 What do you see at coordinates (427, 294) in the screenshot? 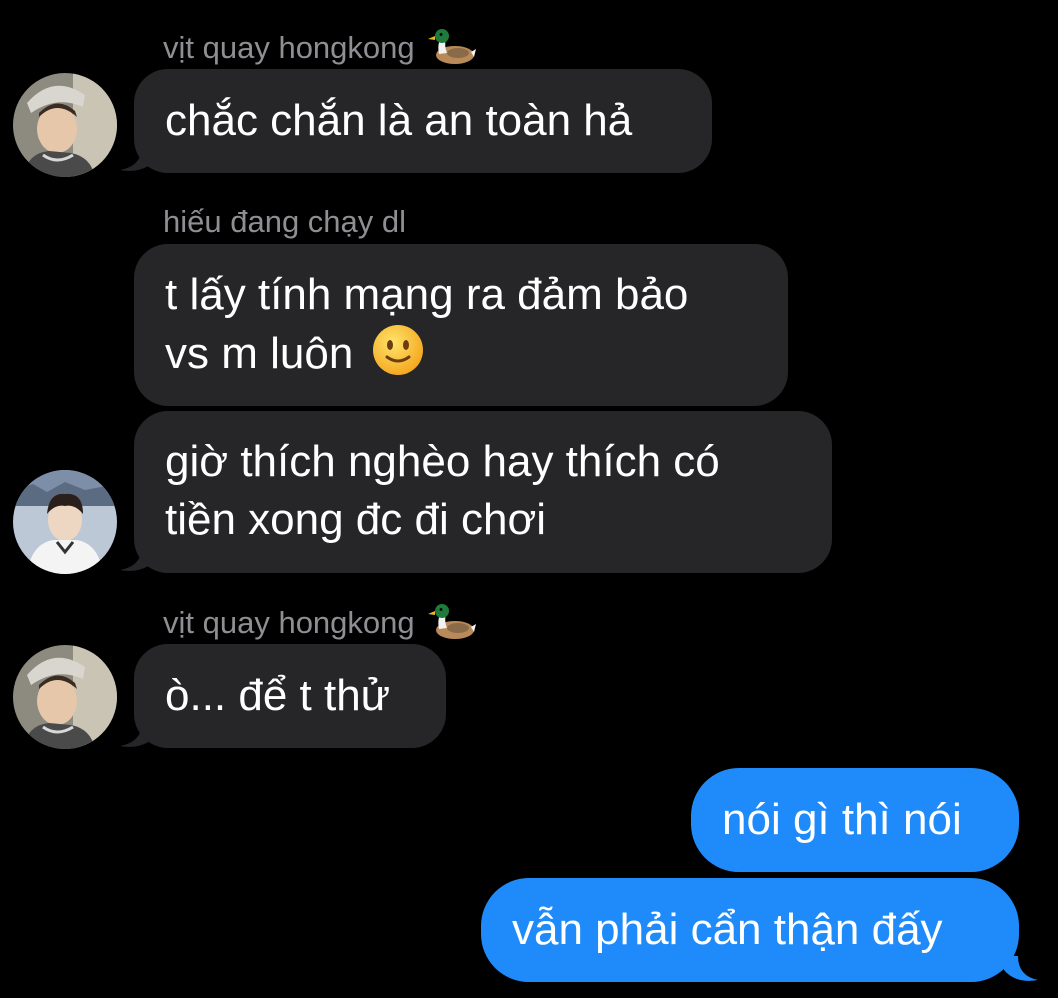
I see `message-text: t lấy tính mạng ra đảm bảo` at bounding box center [427, 294].